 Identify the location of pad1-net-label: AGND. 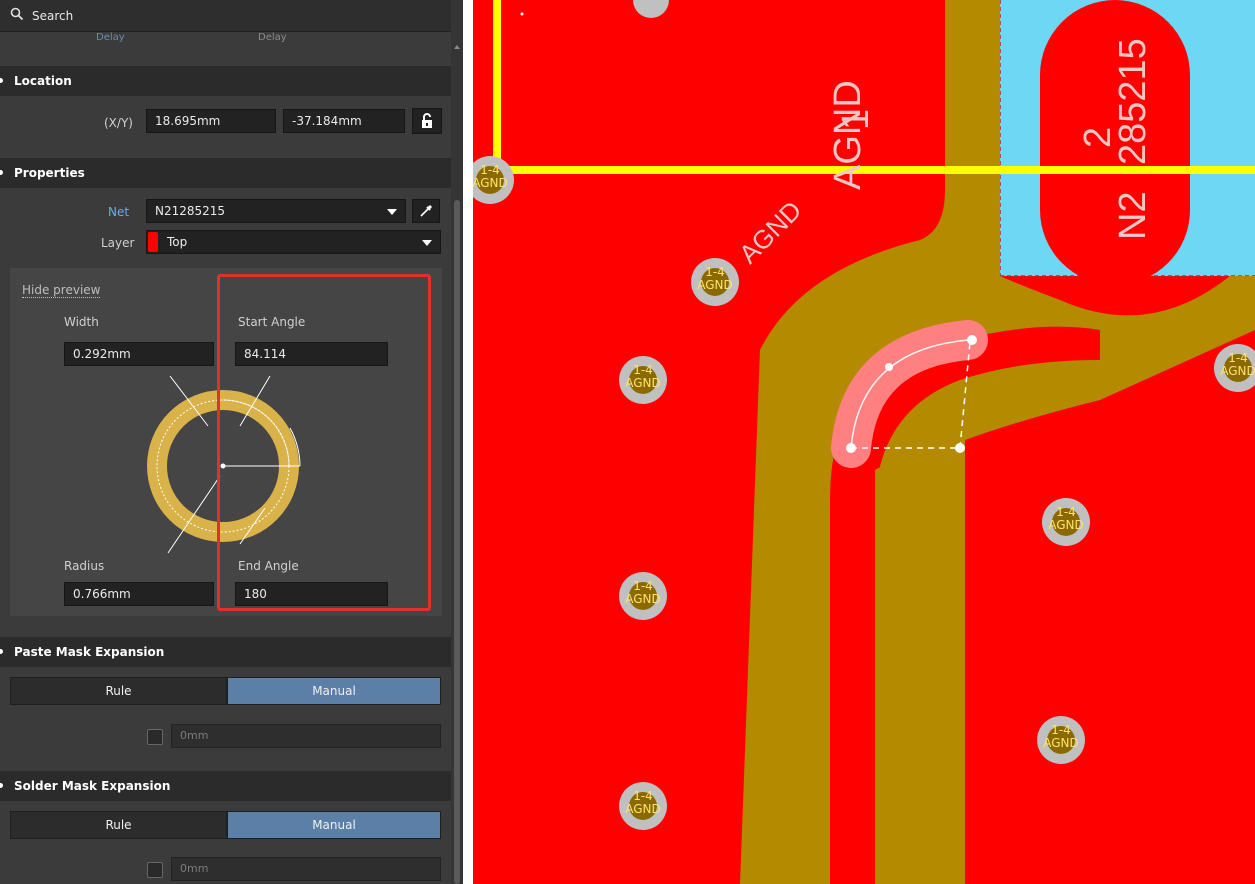
(848, 135).